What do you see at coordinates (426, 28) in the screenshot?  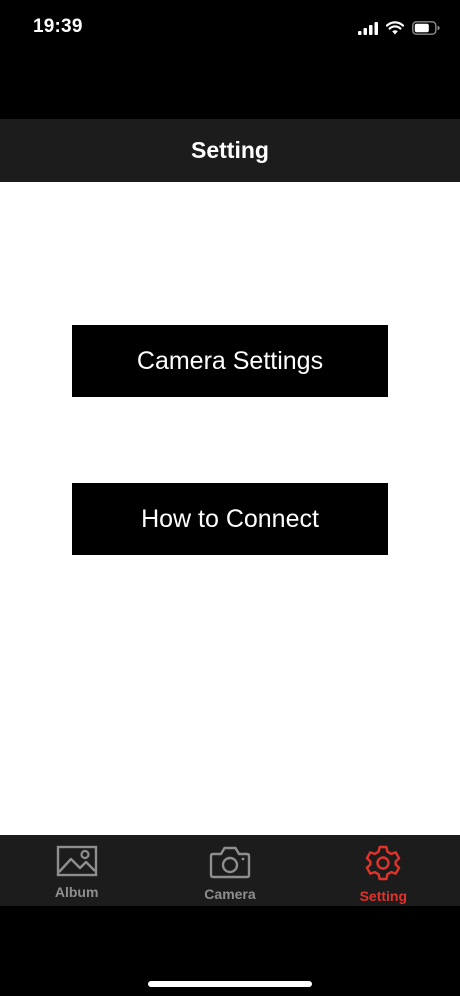 I see `battery-icon` at bounding box center [426, 28].